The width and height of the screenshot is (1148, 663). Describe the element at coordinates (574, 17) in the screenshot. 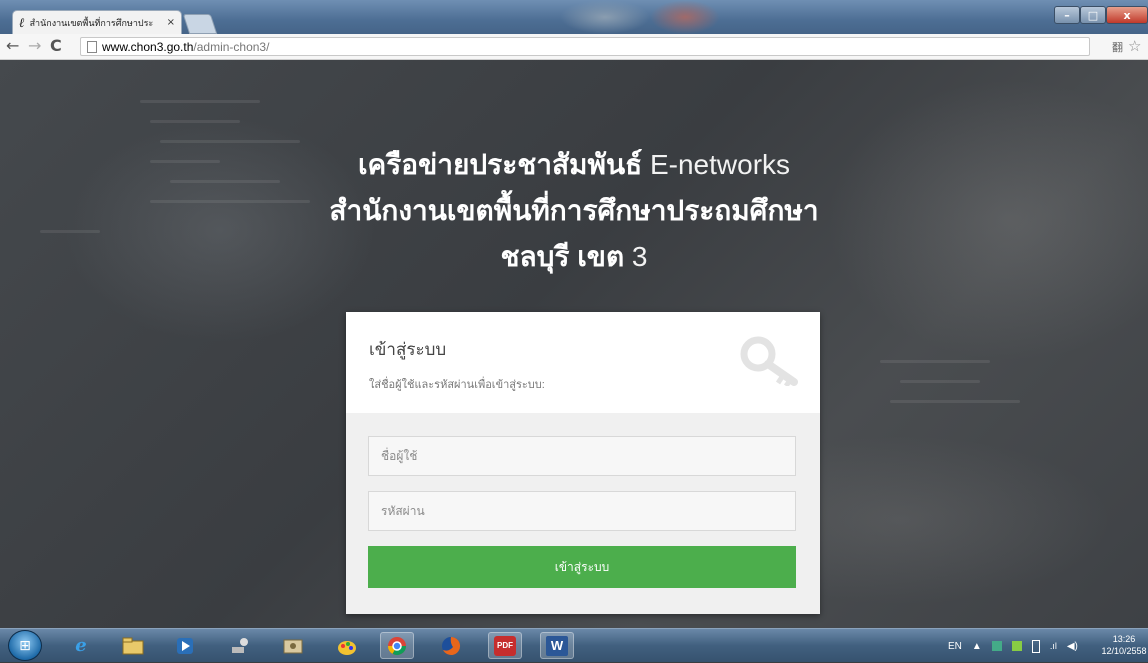

I see `browser-tab-bar: ℓ สำนักงานเขตพื้นที่การศึกษาประ × – □ x` at that location.